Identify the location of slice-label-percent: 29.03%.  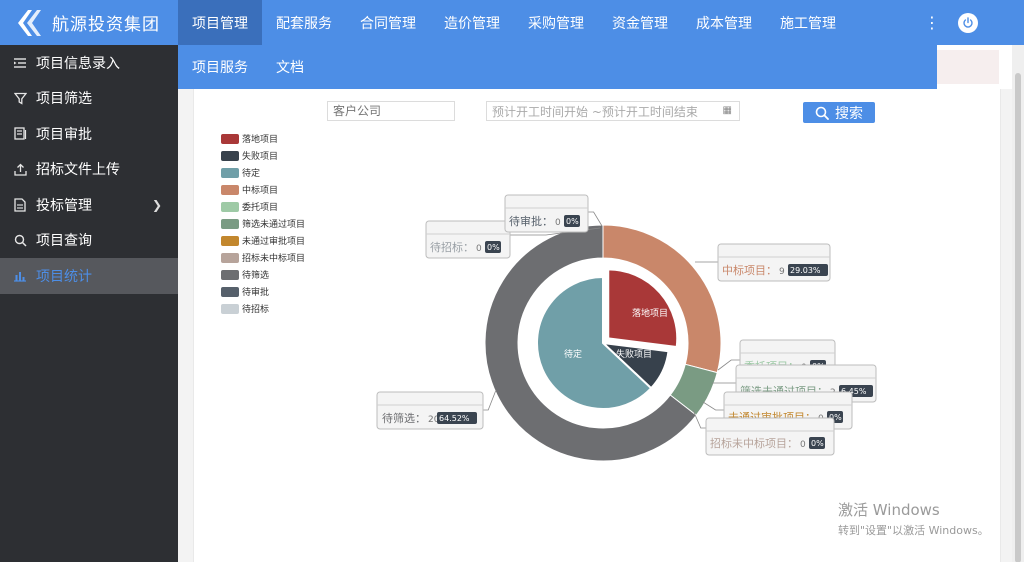
(805, 270).